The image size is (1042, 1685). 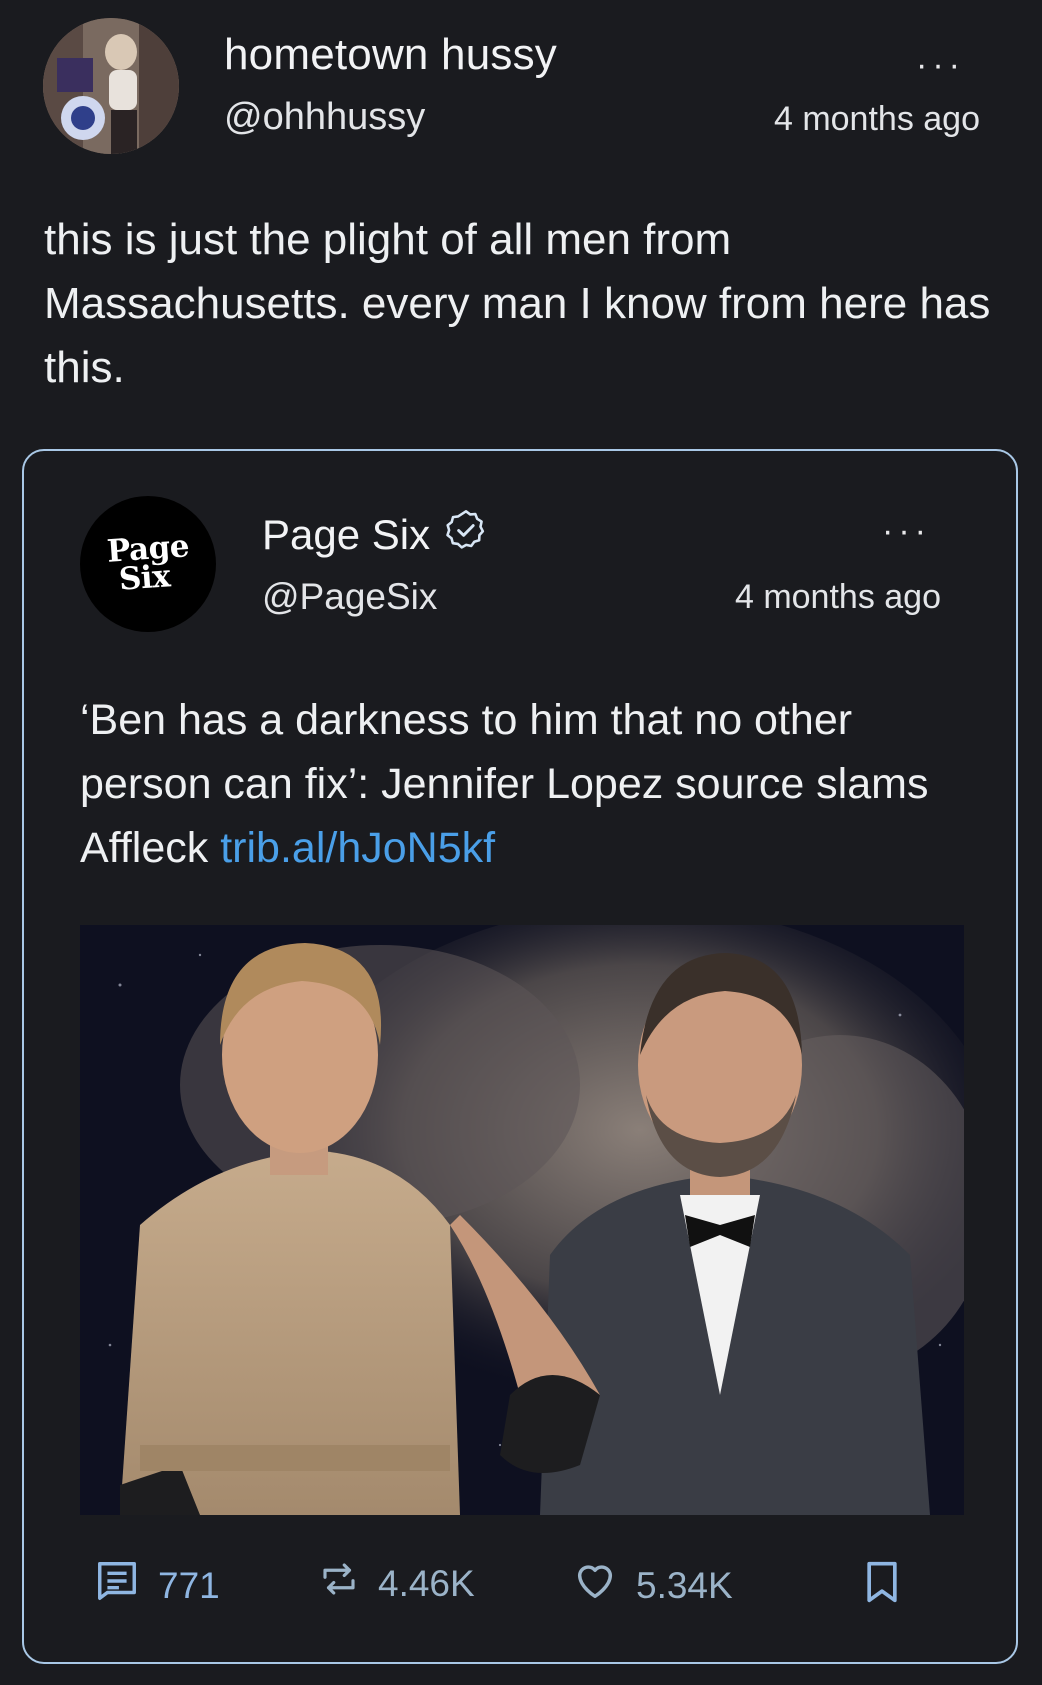 What do you see at coordinates (349, 597) in the screenshot?
I see `quoted-user-handle: @PageSix` at bounding box center [349, 597].